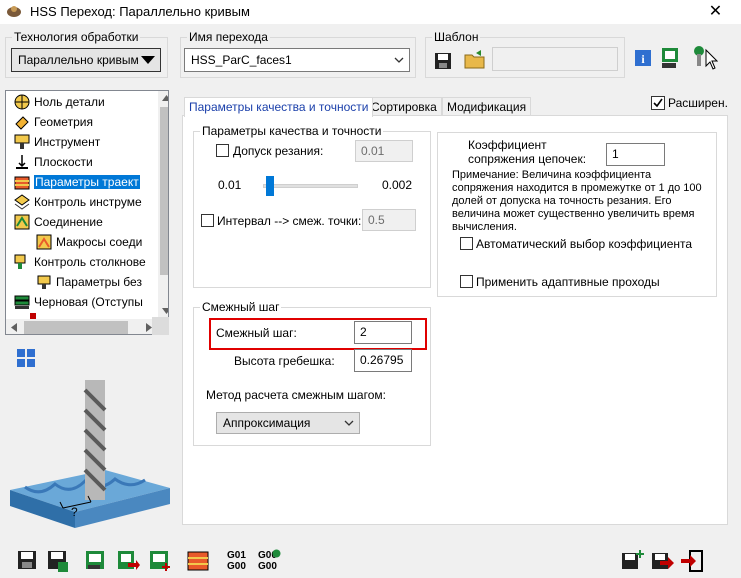  What do you see at coordinates (14, 327) in the screenshot?
I see `scroll-left-icon` at bounding box center [14, 327].